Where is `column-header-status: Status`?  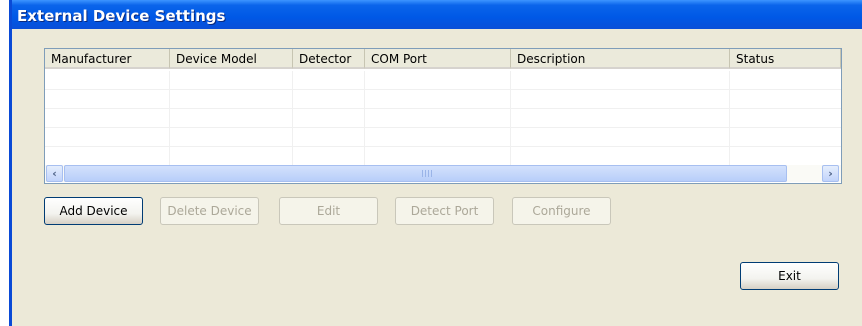 column-header-status: Status is located at coordinates (785, 59).